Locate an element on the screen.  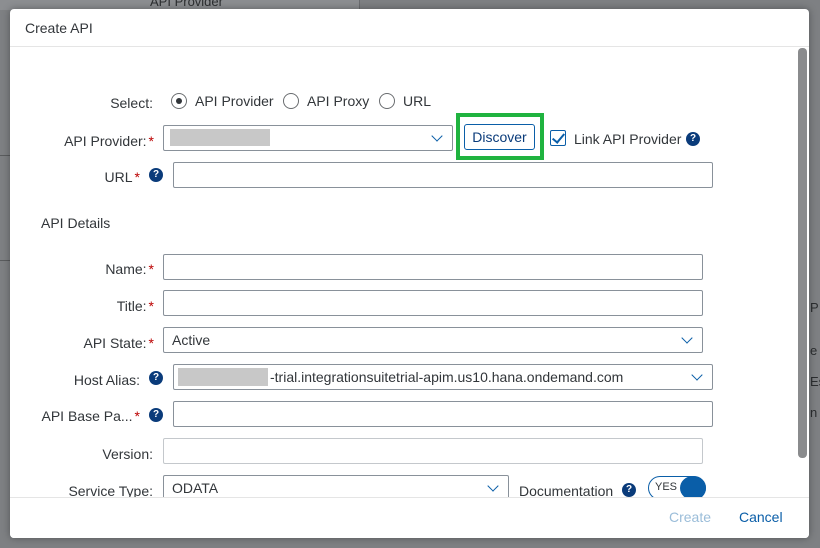
api-state-label: API State: * is located at coordinates (119, 343).